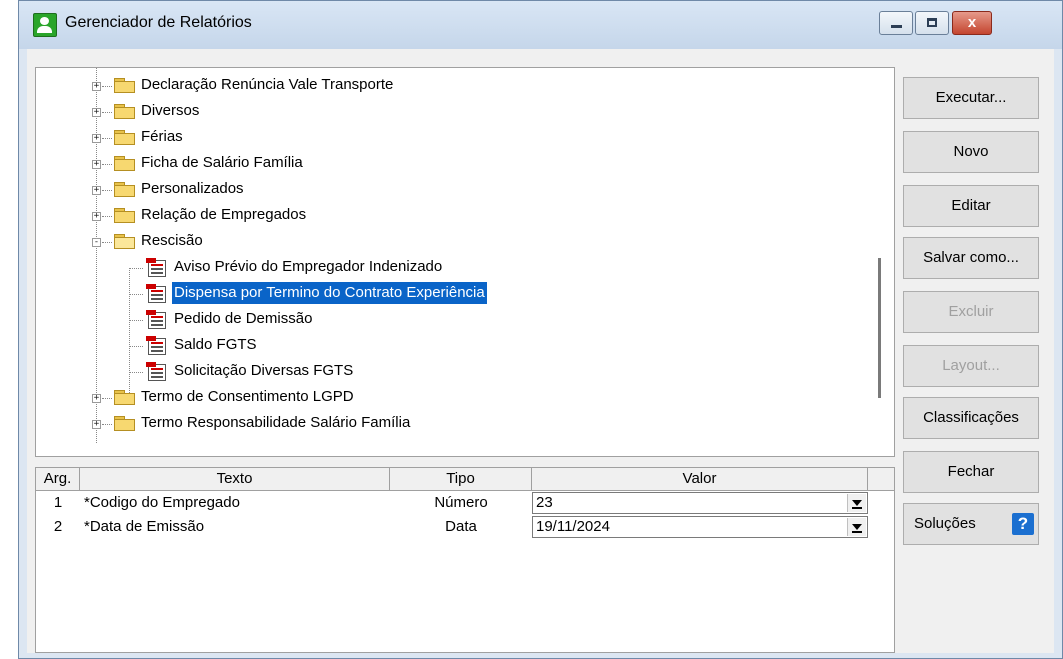 Image resolution: width=1063 pixels, height=659 pixels. What do you see at coordinates (96, 242) in the screenshot?
I see `collapse-icon: -` at bounding box center [96, 242].